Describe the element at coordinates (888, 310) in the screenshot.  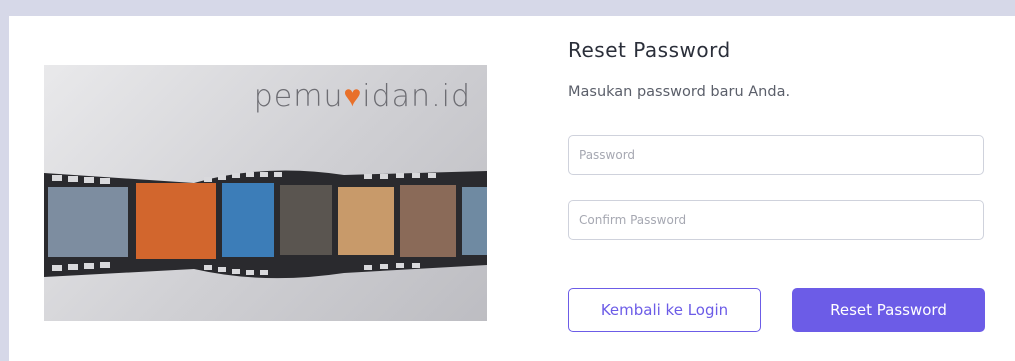
I see `reset-password-button: Reset Password` at that location.